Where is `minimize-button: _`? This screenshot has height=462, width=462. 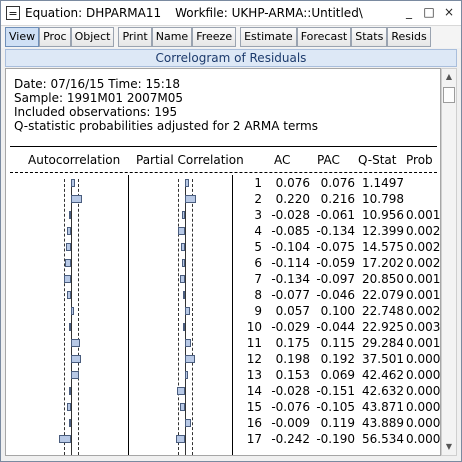
minimize-button: _ is located at coordinates (409, 12).